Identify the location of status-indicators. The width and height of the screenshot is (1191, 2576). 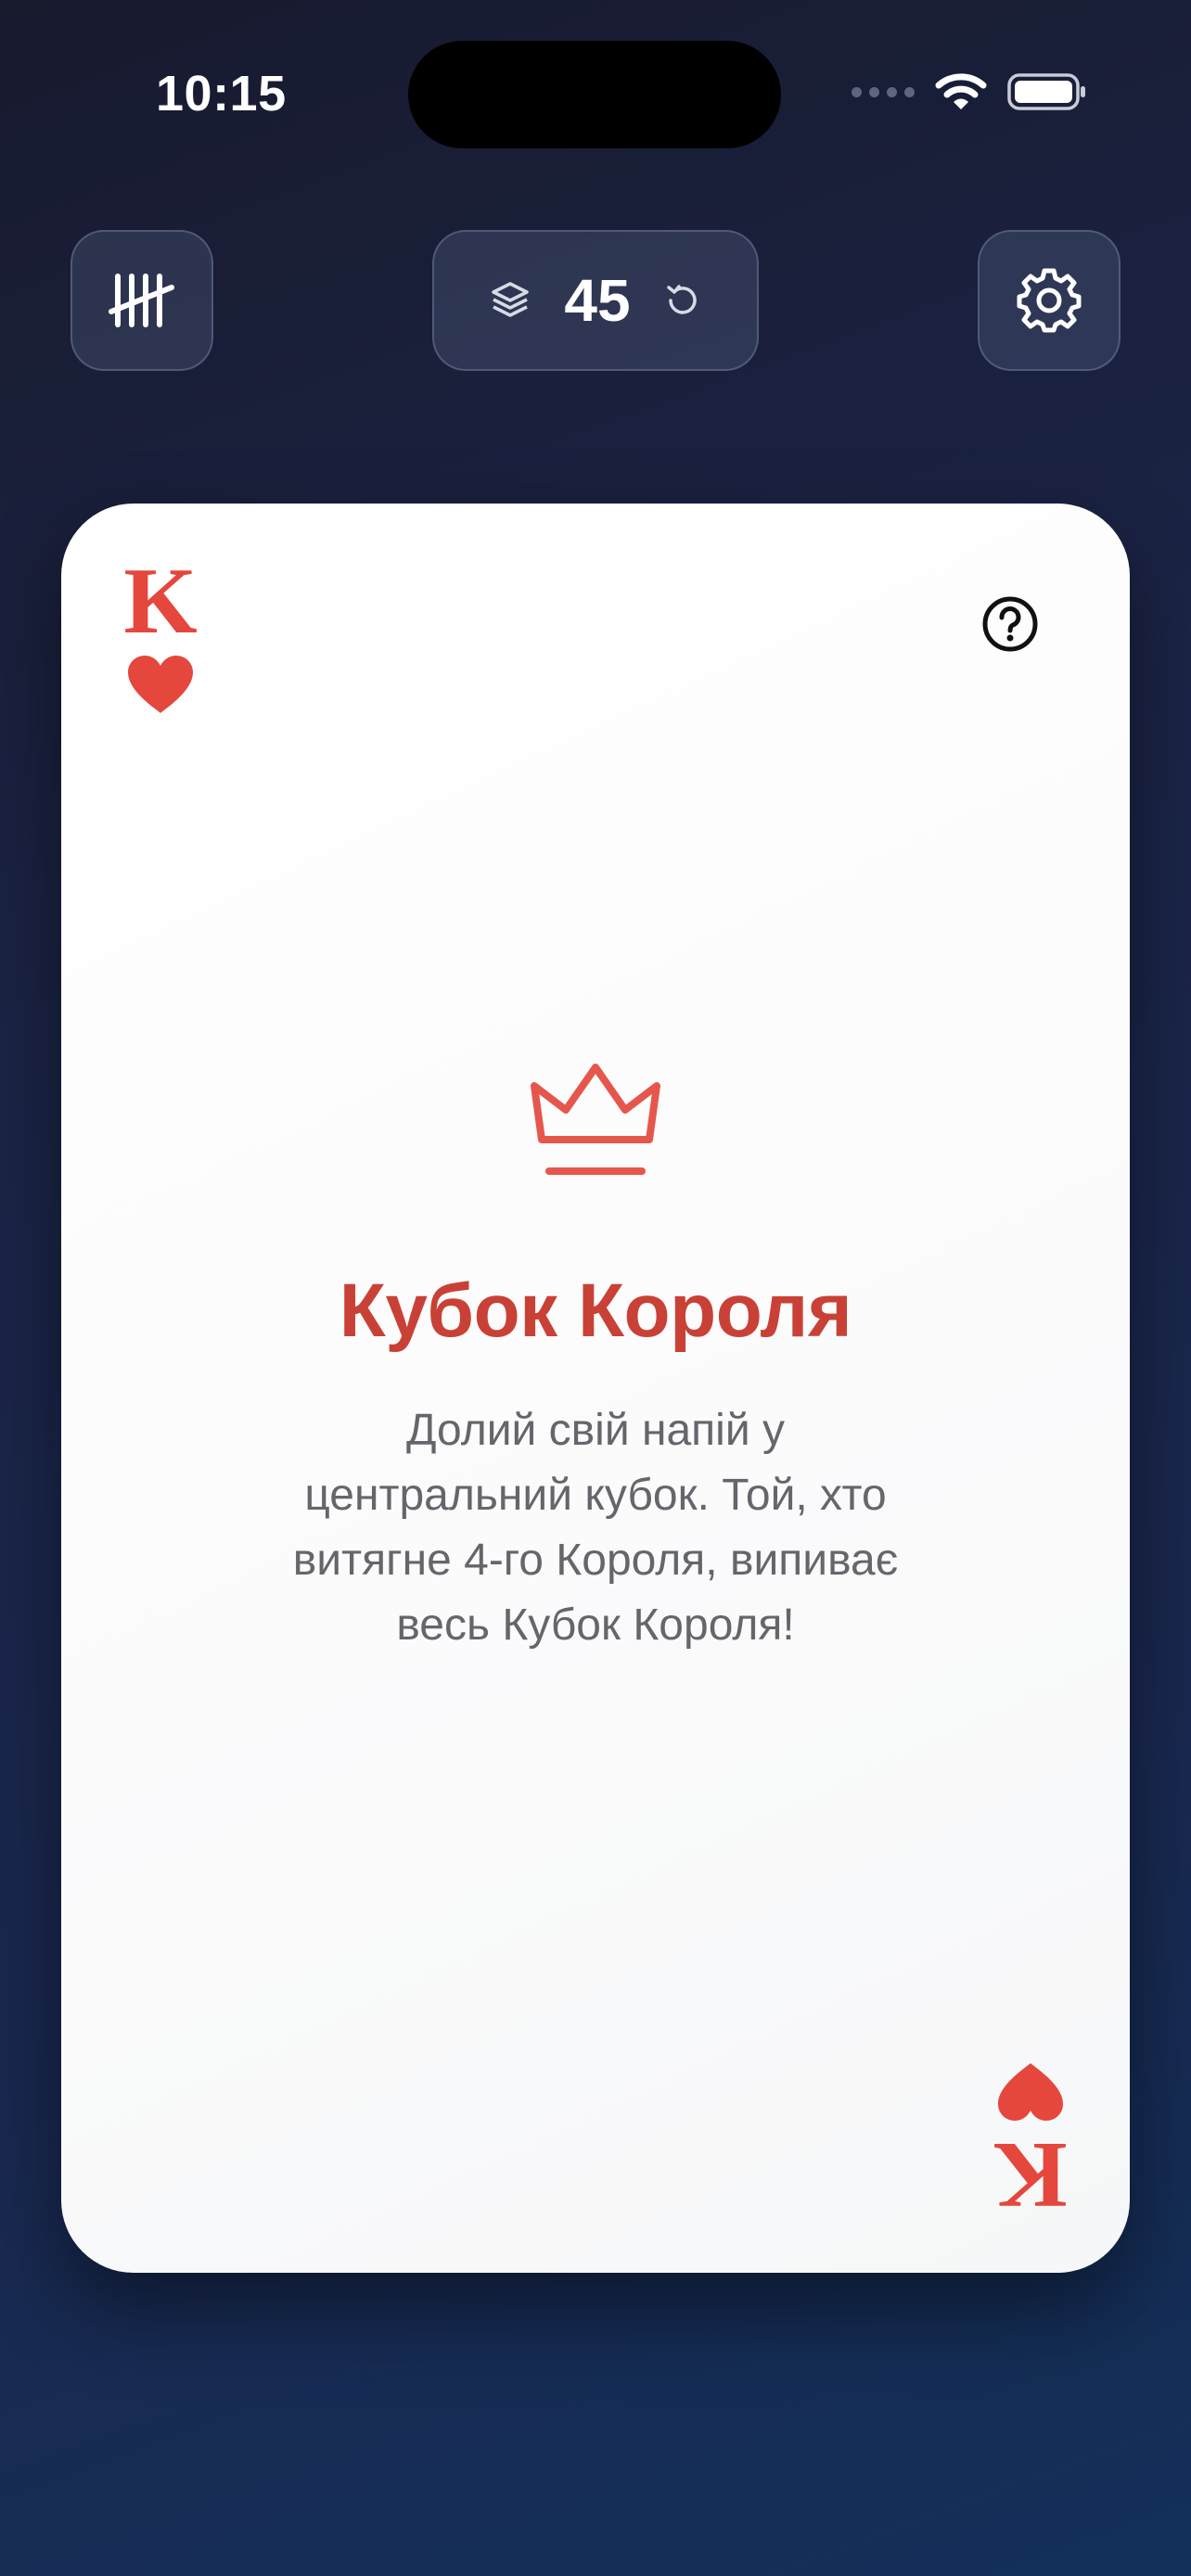
(970, 92).